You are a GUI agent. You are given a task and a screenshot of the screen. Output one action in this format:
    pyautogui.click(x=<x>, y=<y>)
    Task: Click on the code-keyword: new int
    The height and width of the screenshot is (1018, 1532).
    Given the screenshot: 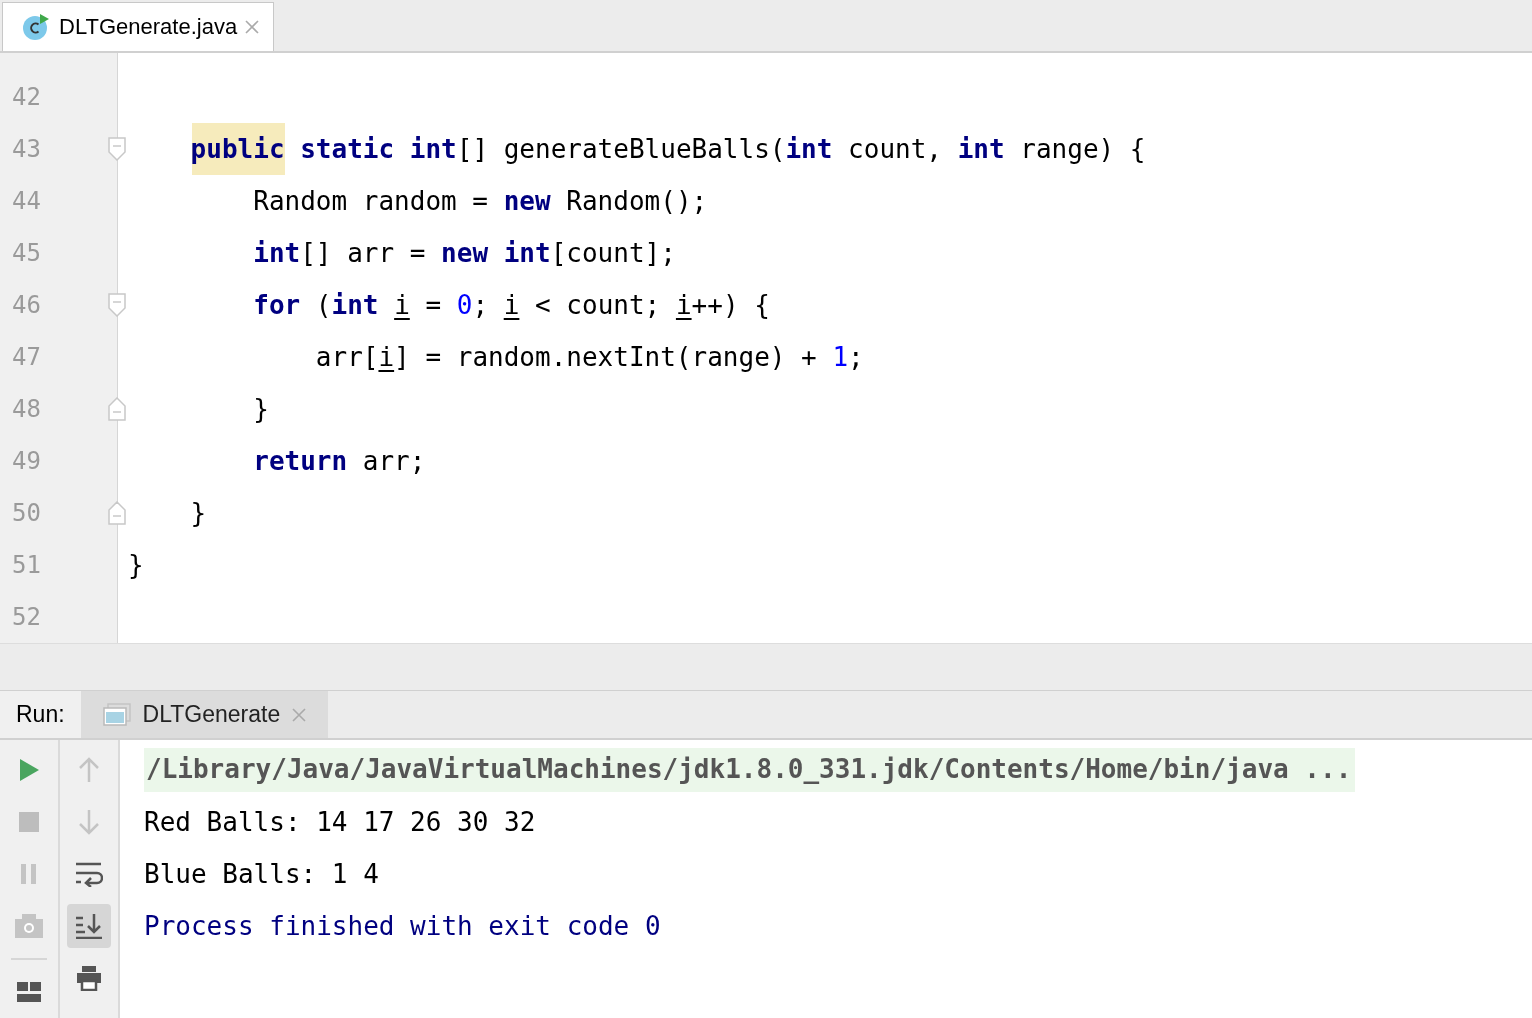 What is the action you would take?
    pyautogui.click(x=496, y=253)
    